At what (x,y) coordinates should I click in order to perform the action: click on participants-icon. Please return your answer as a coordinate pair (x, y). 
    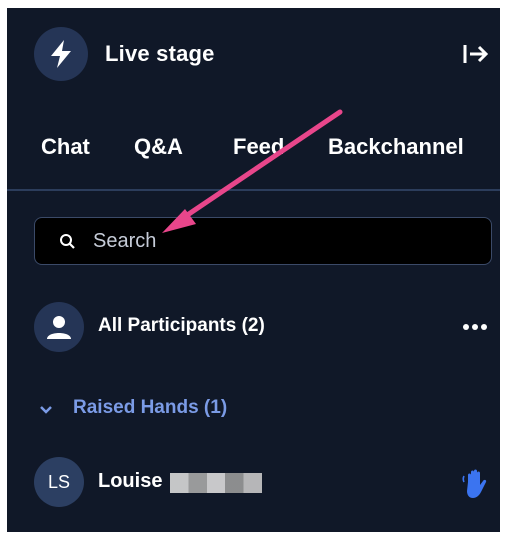
    Looking at the image, I should click on (59, 327).